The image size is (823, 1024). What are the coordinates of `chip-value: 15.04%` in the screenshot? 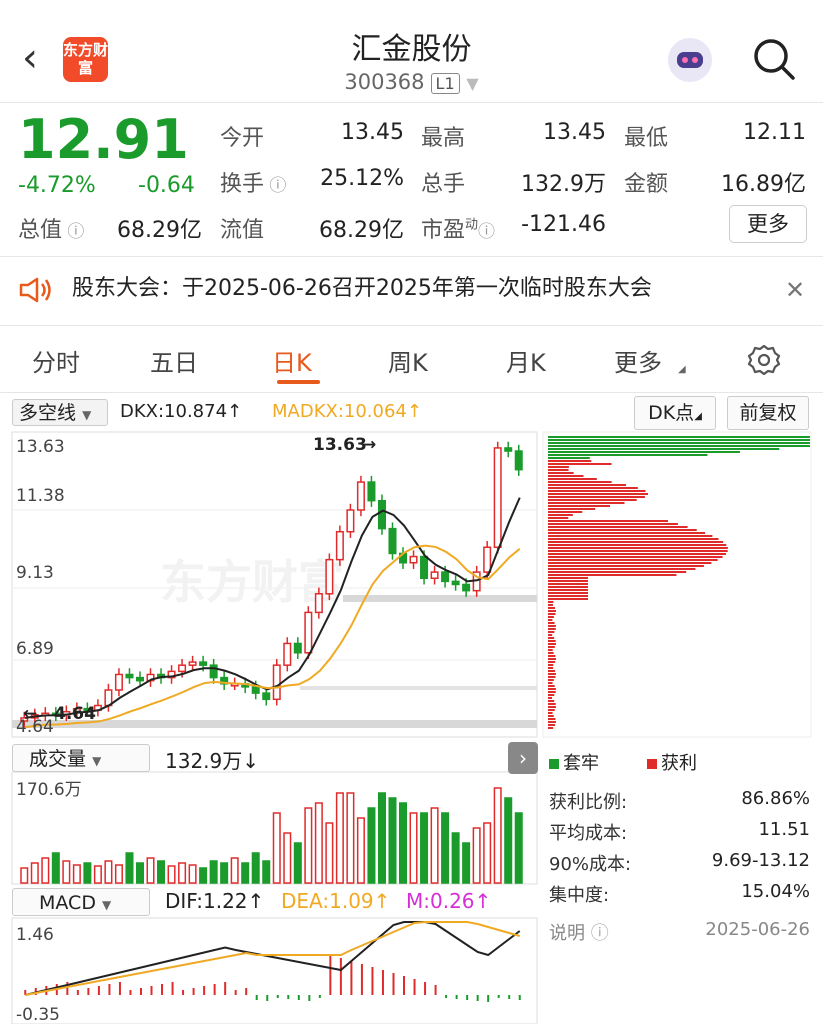 It's located at (775, 891).